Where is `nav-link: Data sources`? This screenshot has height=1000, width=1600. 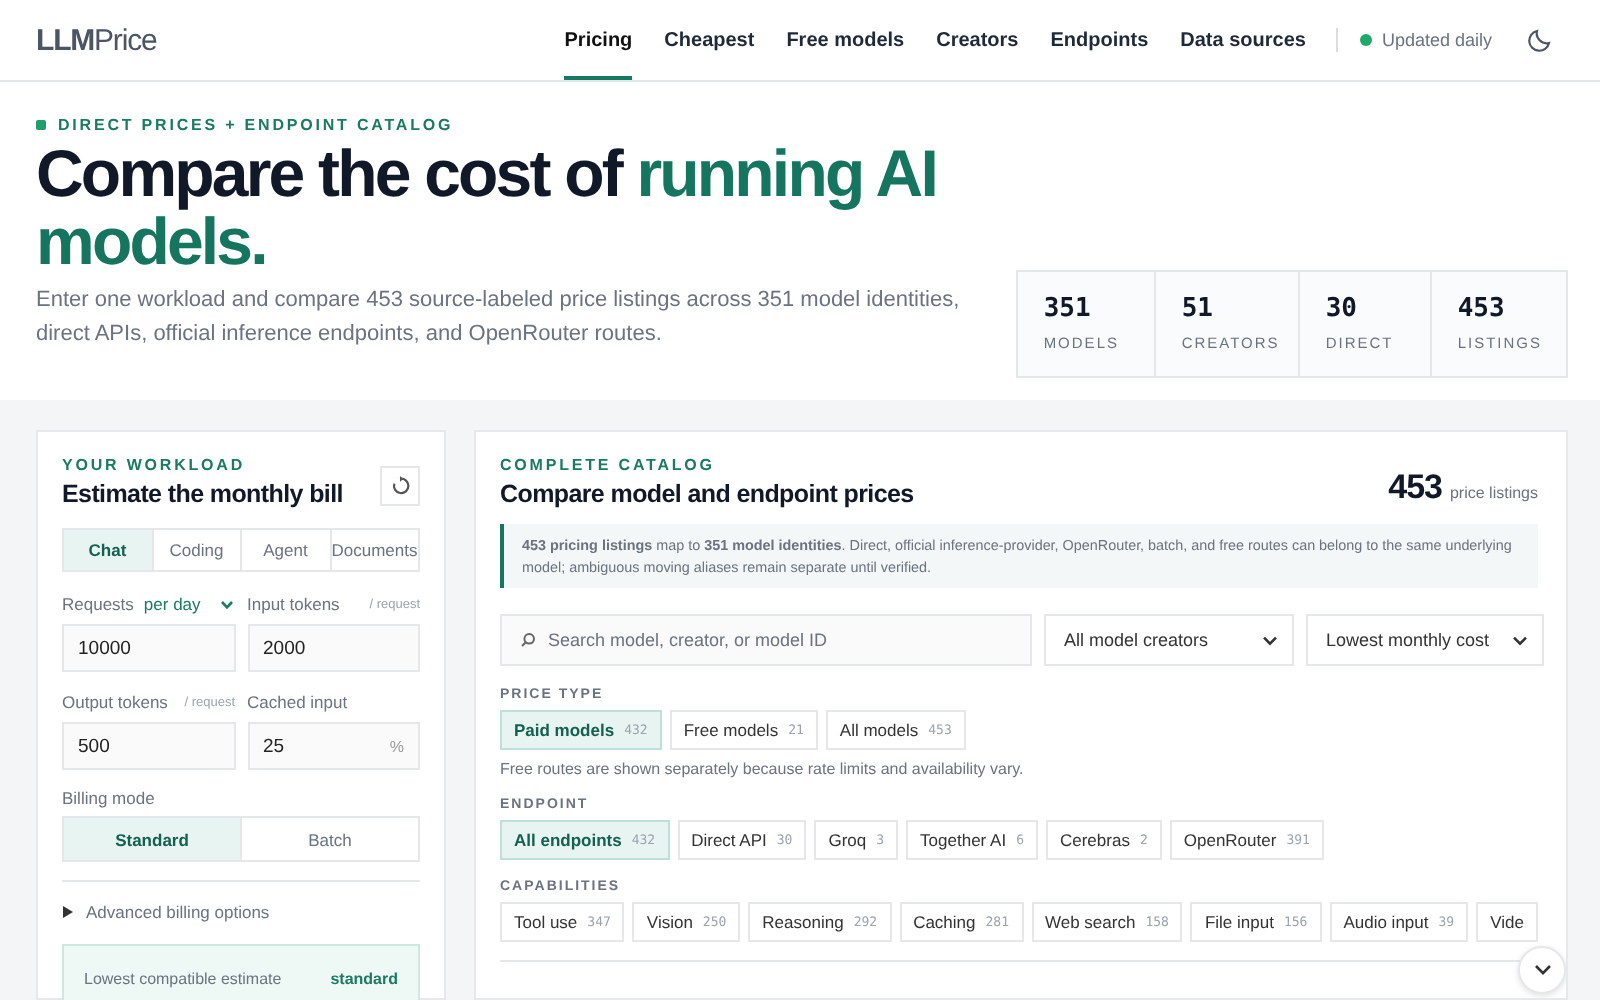 nav-link: Data sources is located at coordinates (1243, 40).